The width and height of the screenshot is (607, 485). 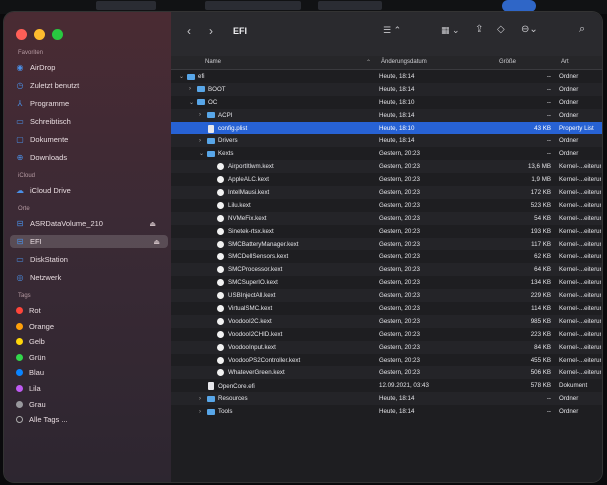 I want to click on sidebar-item-orange: Orange, so click(x=89, y=326).